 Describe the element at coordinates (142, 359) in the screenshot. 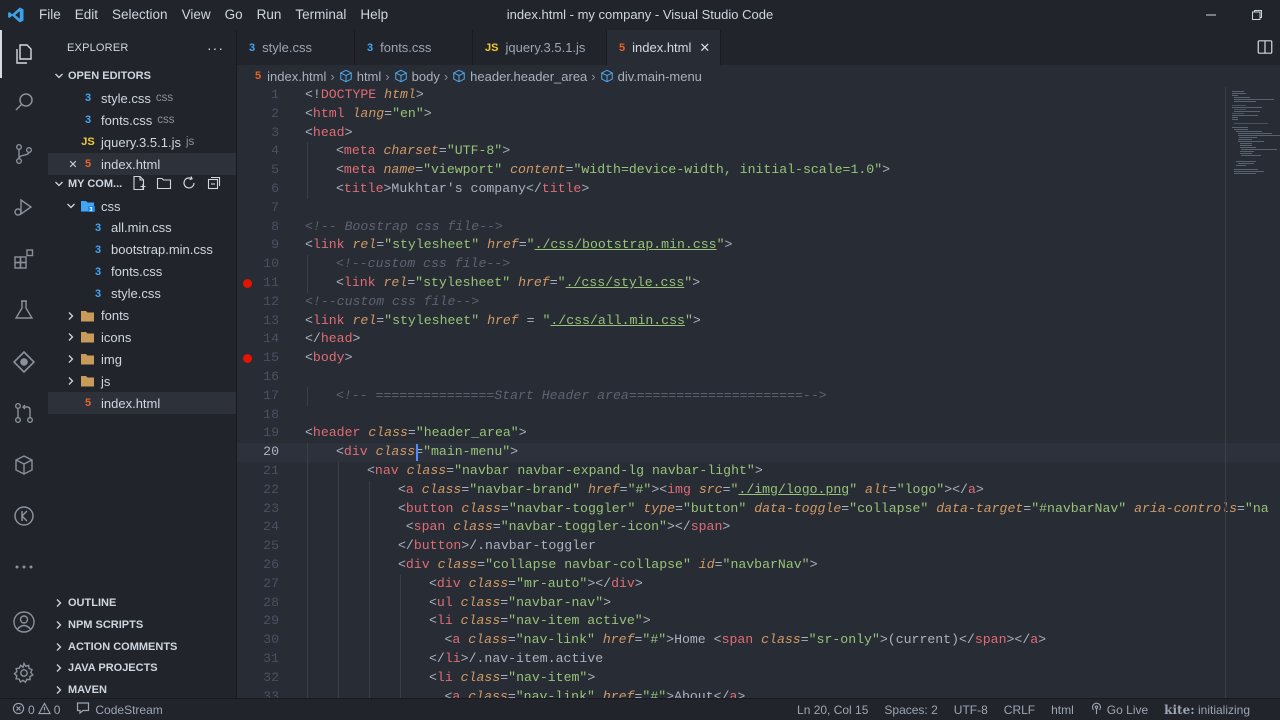

I see `tree-folder: img` at that location.